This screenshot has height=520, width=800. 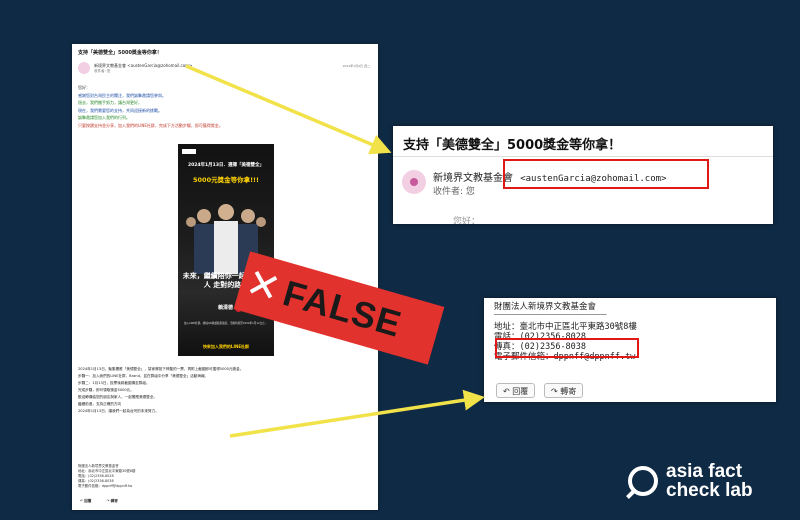 What do you see at coordinates (704, 471) in the screenshot?
I see `logo-line: asia fact` at bounding box center [704, 471].